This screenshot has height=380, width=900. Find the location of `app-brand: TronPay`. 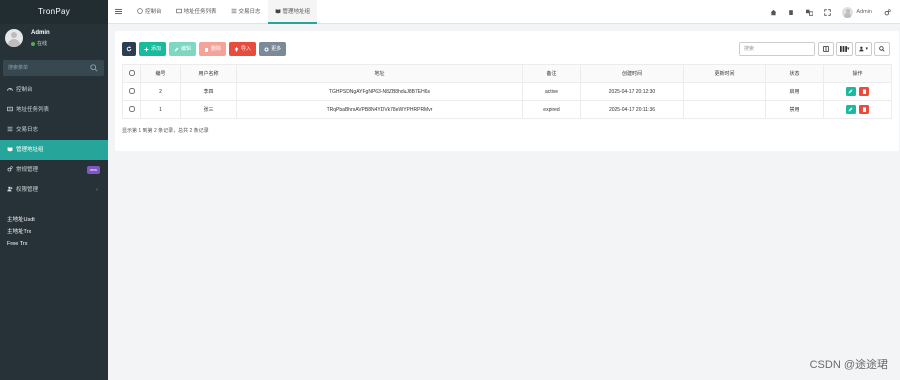

app-brand: TronPay is located at coordinates (54, 12).